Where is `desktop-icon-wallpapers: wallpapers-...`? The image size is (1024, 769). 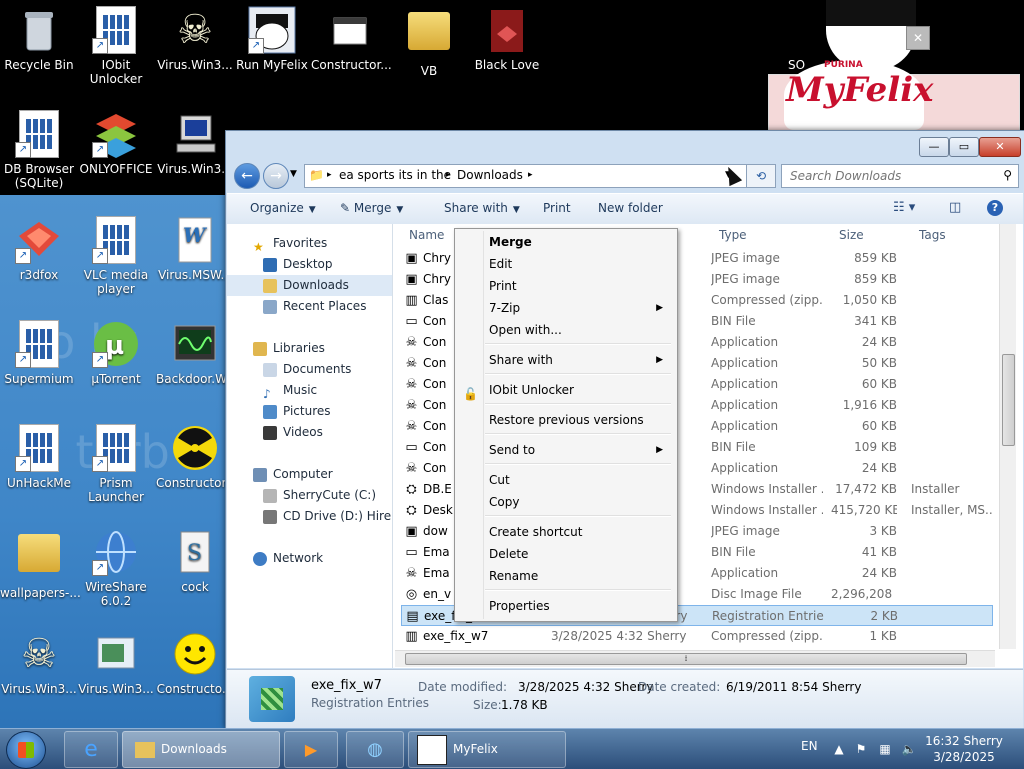
desktop-icon-wallpapers: wallpapers-... is located at coordinates (40, 564).